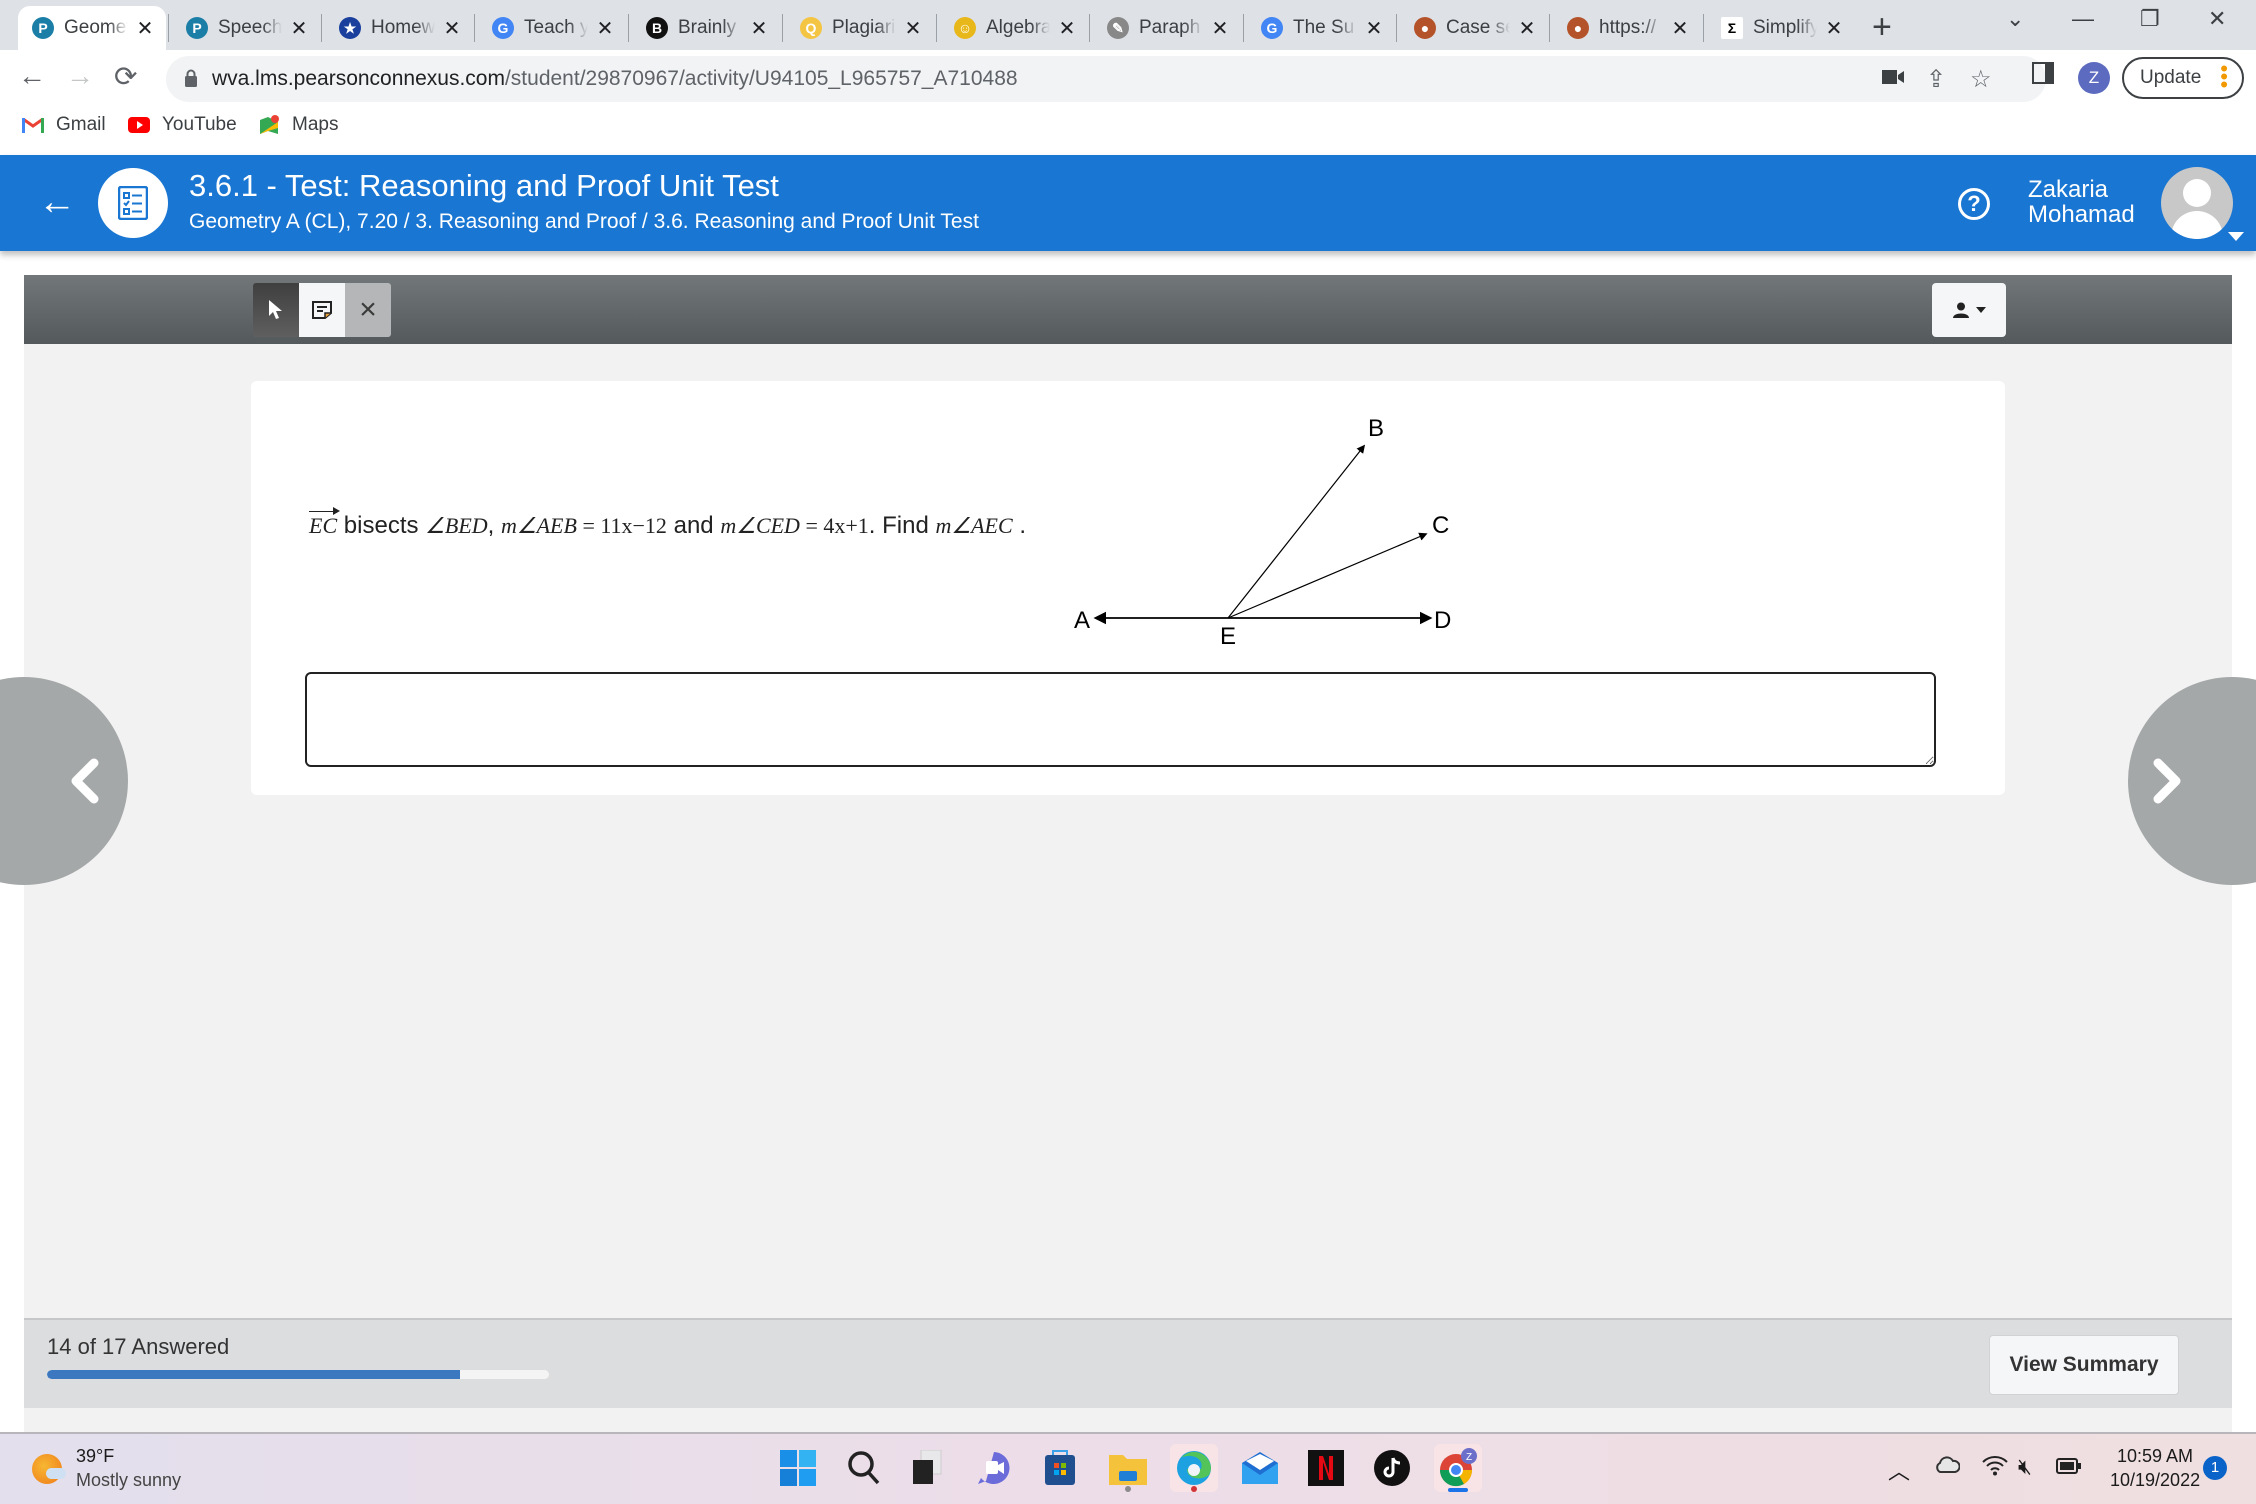 This screenshot has width=2256, height=1504. What do you see at coordinates (2025, 1467) in the screenshot?
I see `volume-muted-icon: 🔇︎` at bounding box center [2025, 1467].